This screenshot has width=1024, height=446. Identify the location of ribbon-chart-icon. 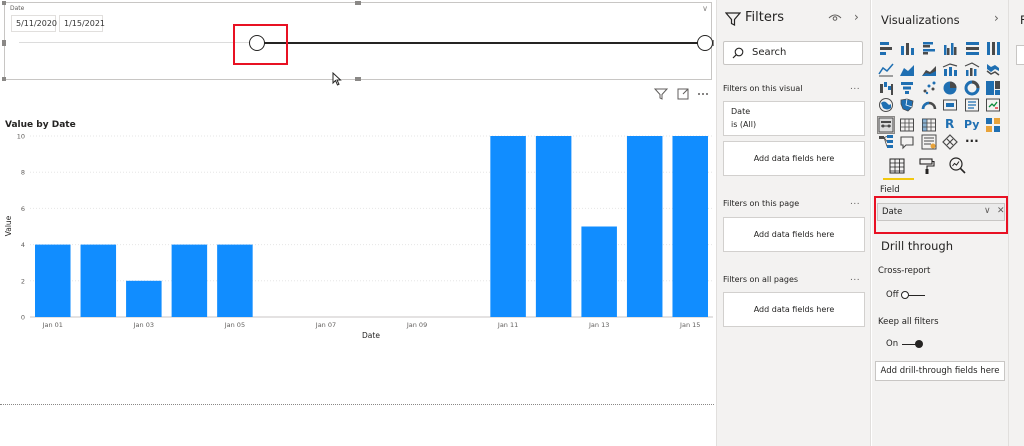
(993, 69).